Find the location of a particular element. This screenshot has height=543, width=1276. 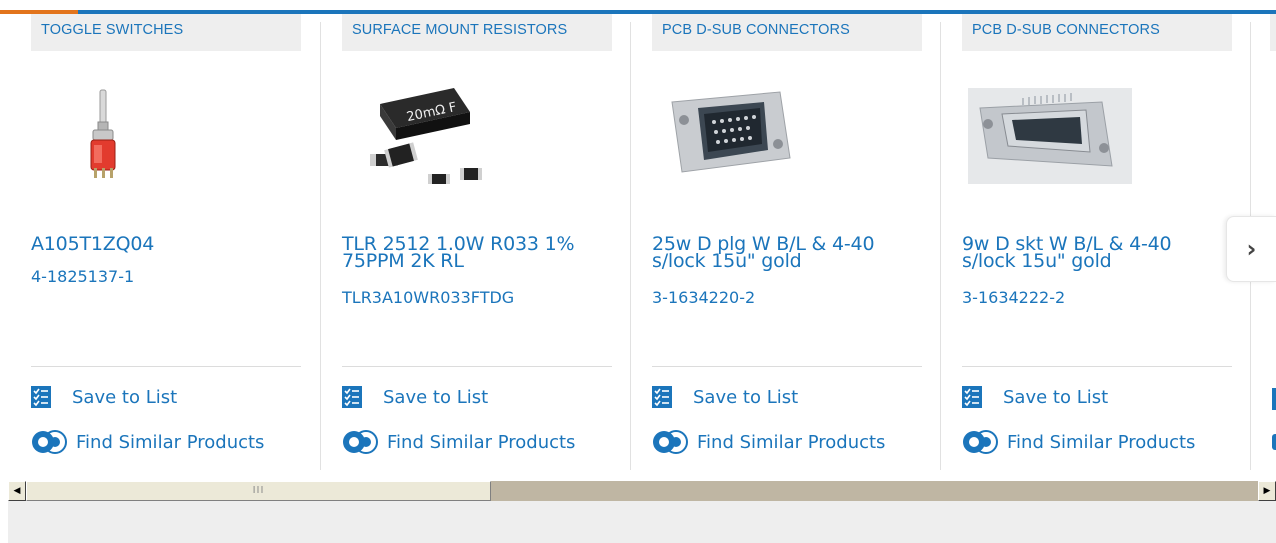

product-title-line: 75PPM 2K RL is located at coordinates (473, 261).